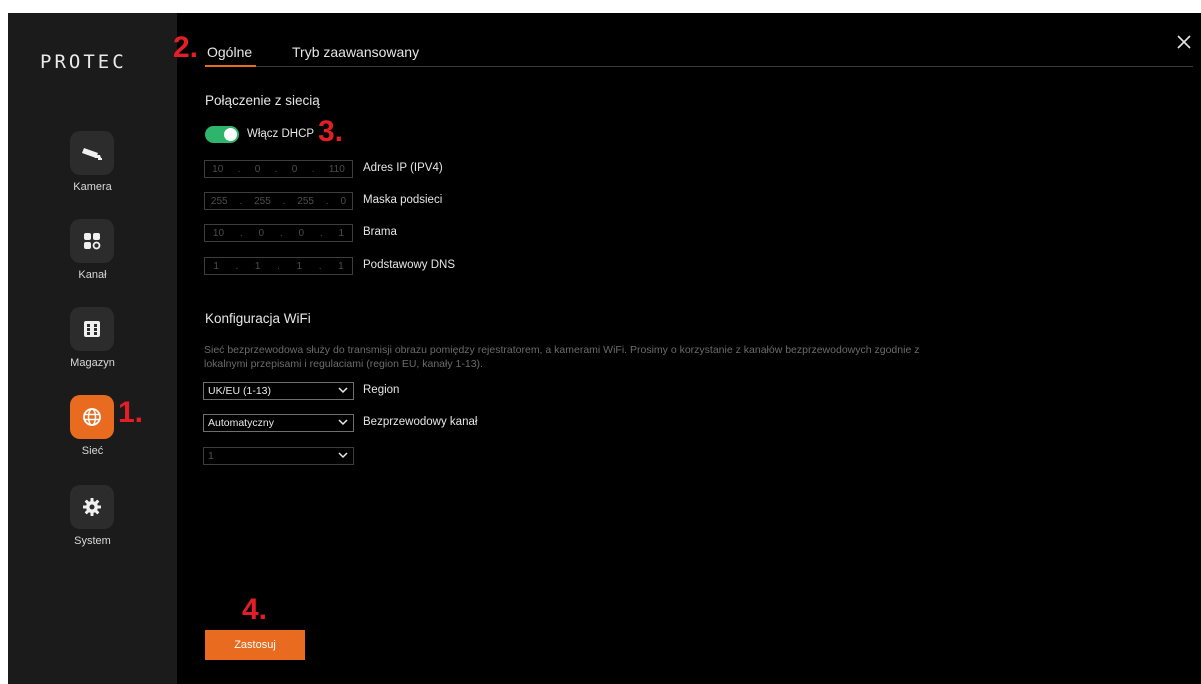 The image size is (1201, 684). Describe the element at coordinates (186, 47) in the screenshot. I see `step-annotation-2: 2.` at that location.